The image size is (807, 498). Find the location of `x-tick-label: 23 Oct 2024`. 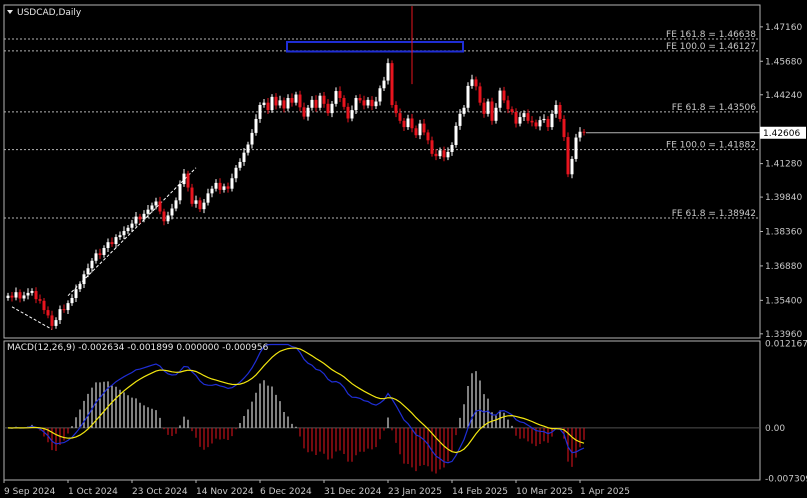

x-tick-label: 23 Oct 2024 is located at coordinates (160, 492).